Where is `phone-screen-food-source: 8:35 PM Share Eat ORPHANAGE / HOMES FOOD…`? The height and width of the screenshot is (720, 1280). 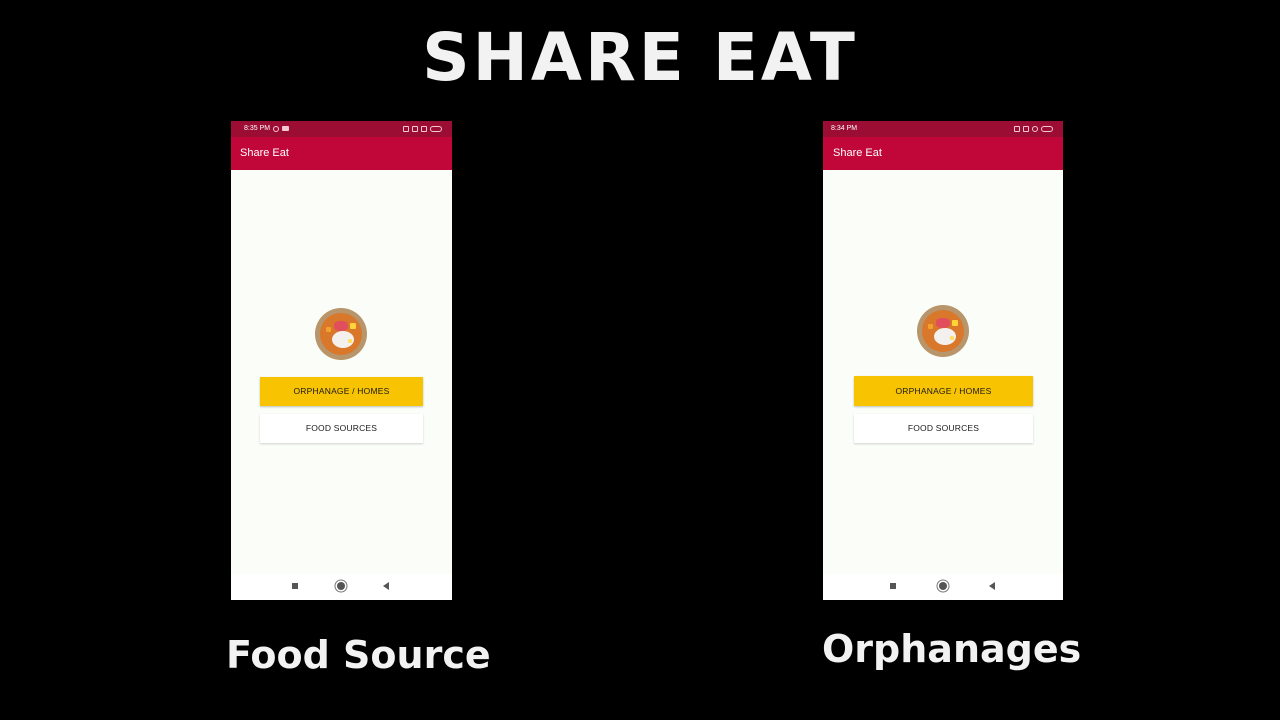
phone-screen-food-source: 8:35 PM Share Eat ORPHANAGE / HOMES FOOD… is located at coordinates (341, 360).